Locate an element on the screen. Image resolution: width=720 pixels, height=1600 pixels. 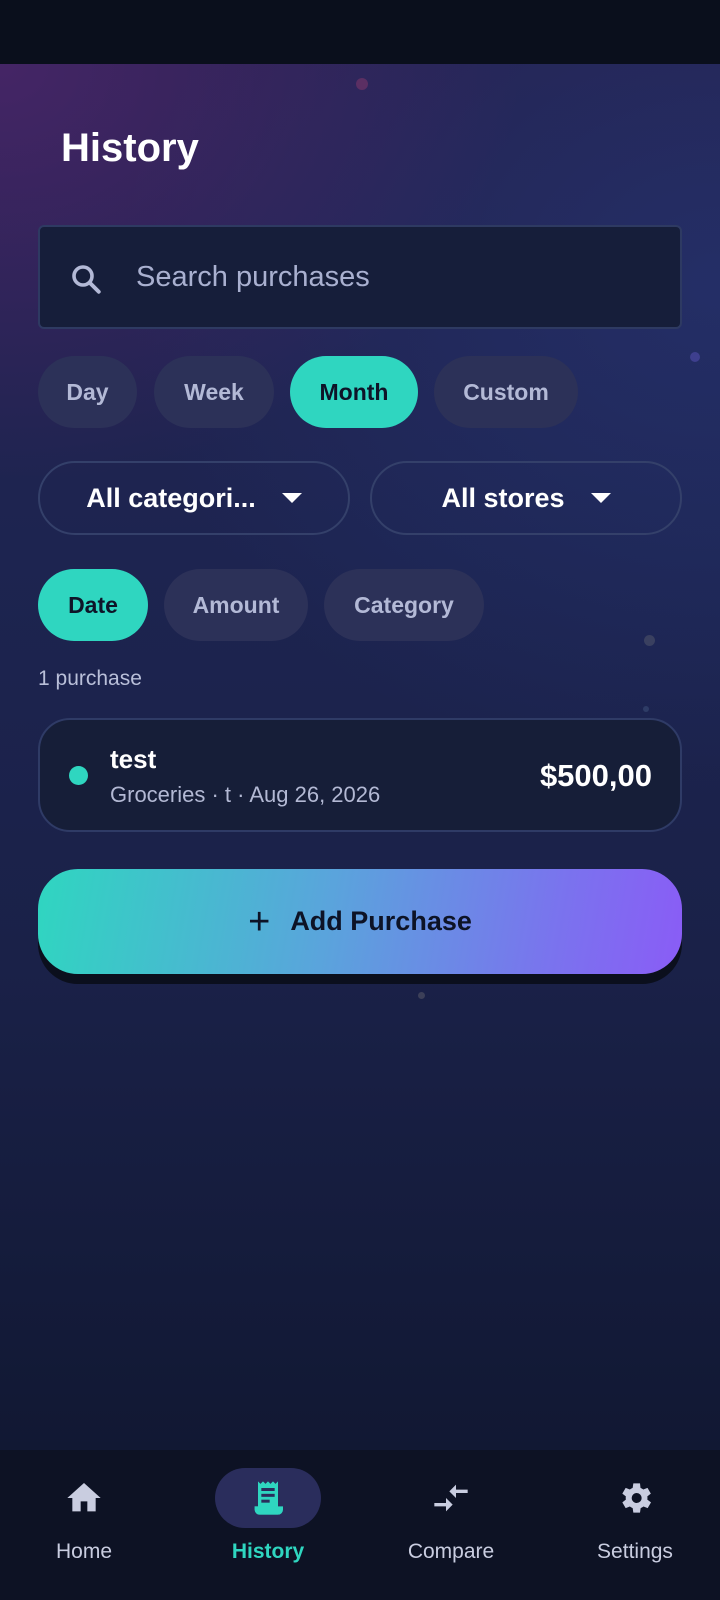
sort-amount-chip: Amount is located at coordinates (236, 605).